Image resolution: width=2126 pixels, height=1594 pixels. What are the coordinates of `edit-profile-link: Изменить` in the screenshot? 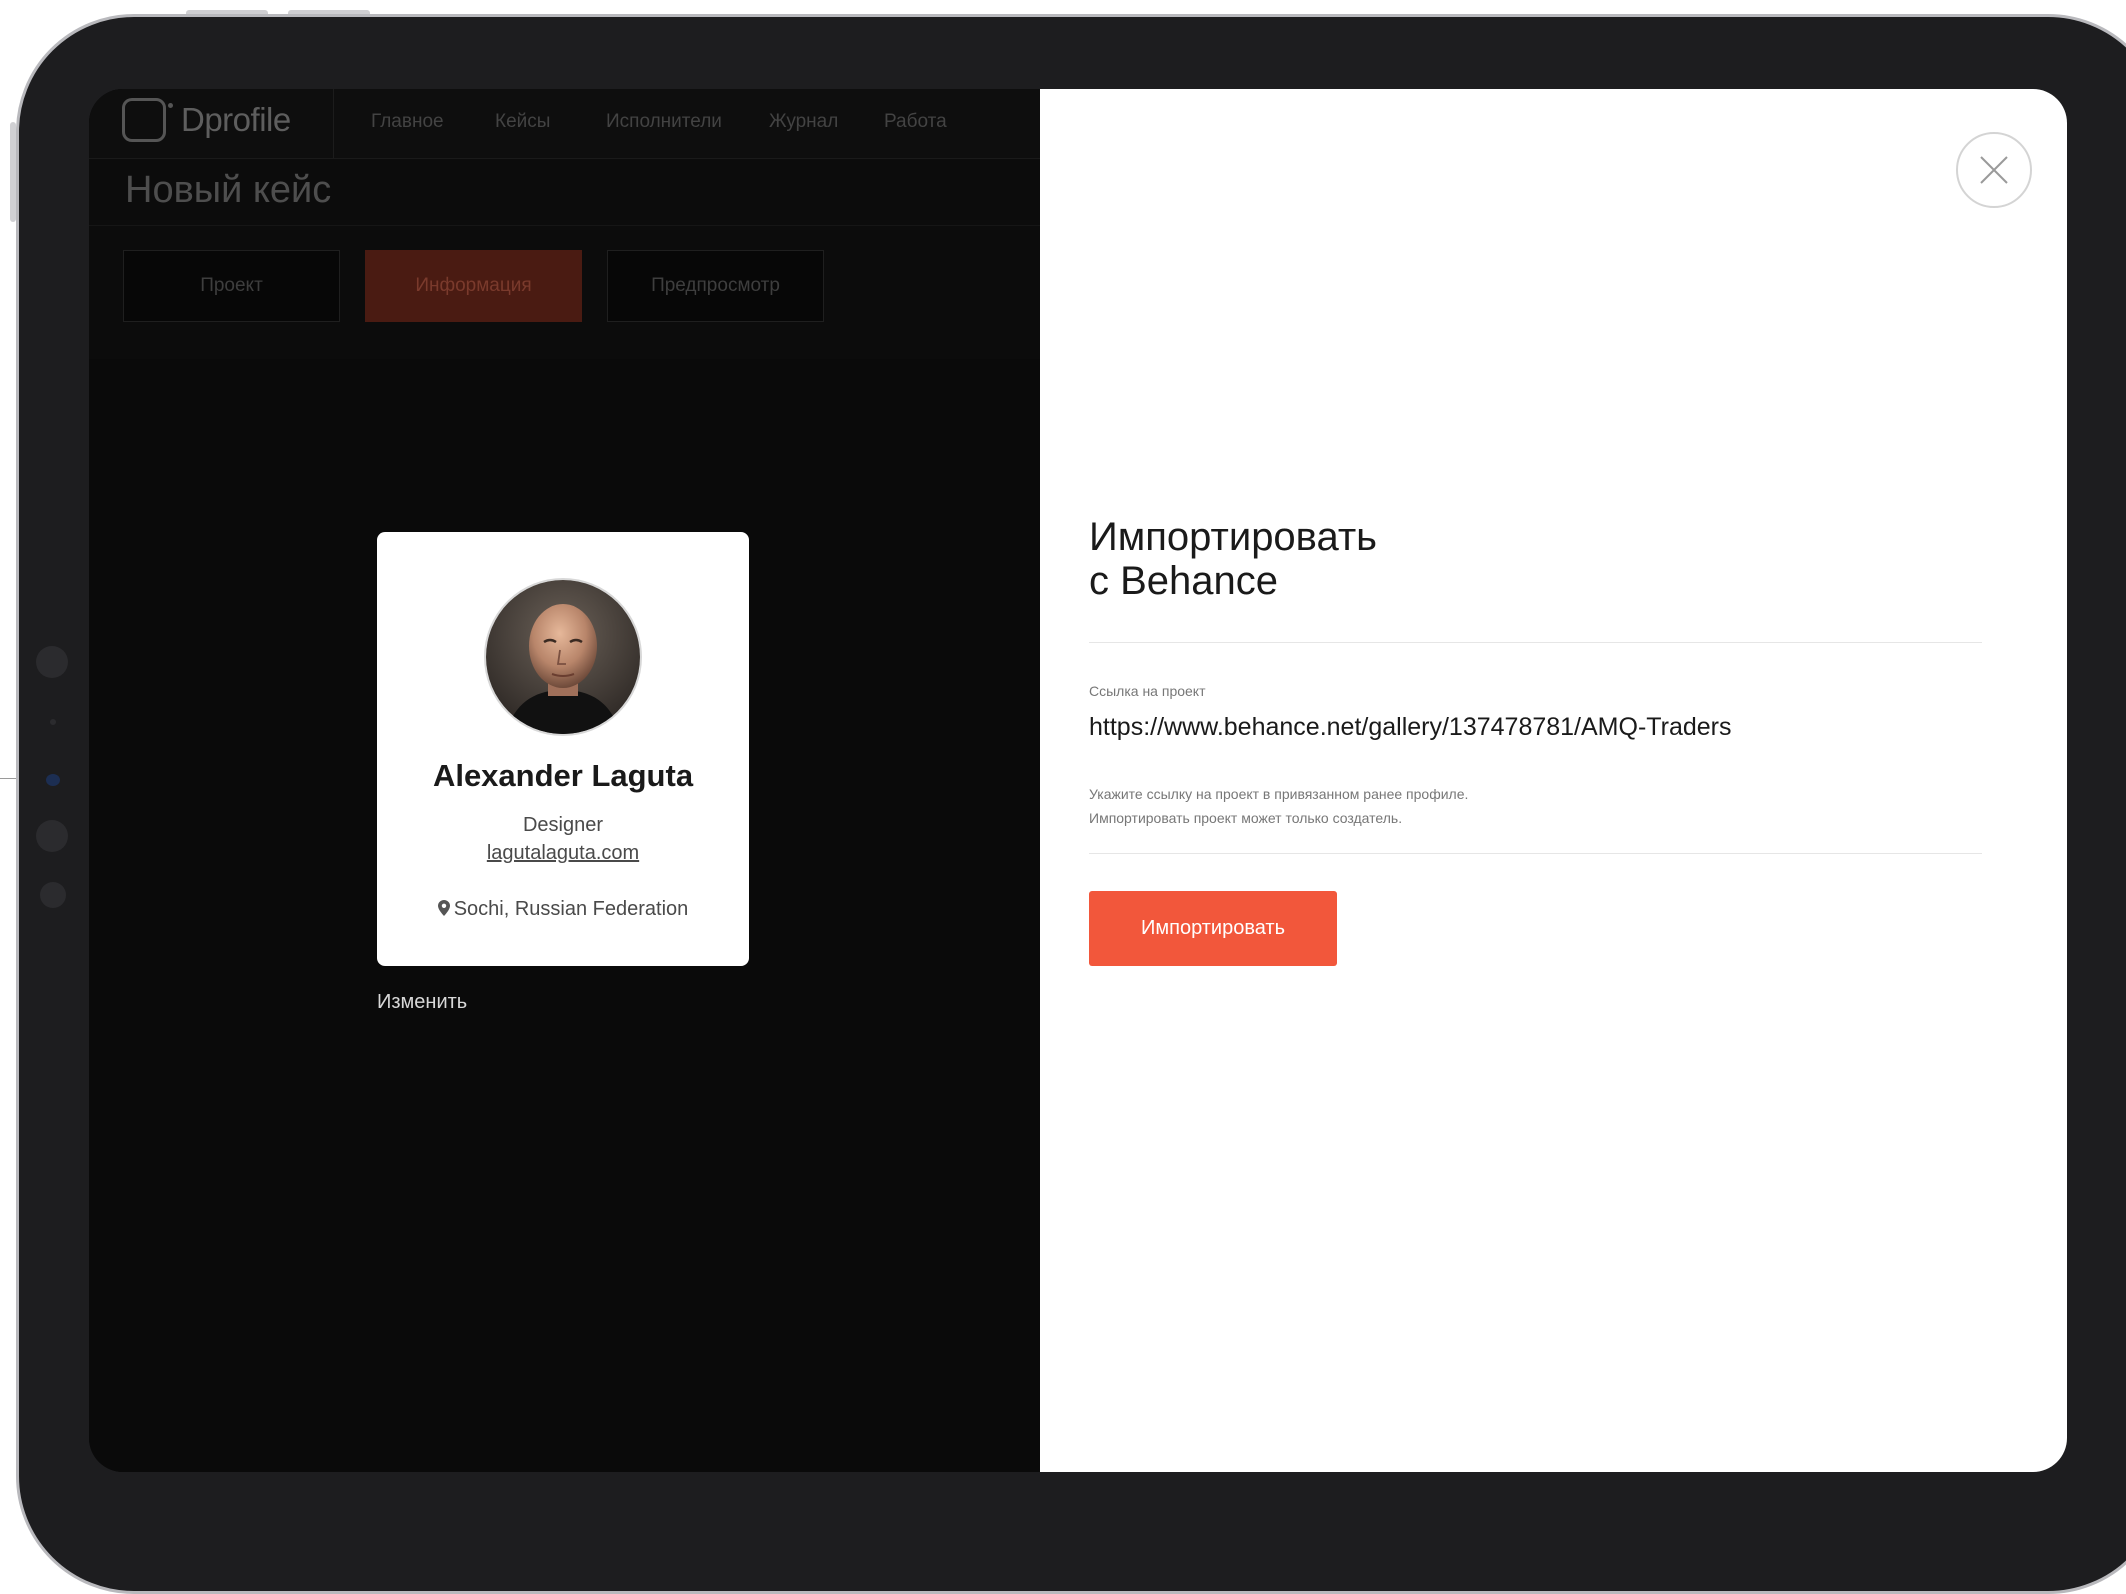 It's located at (422, 1002).